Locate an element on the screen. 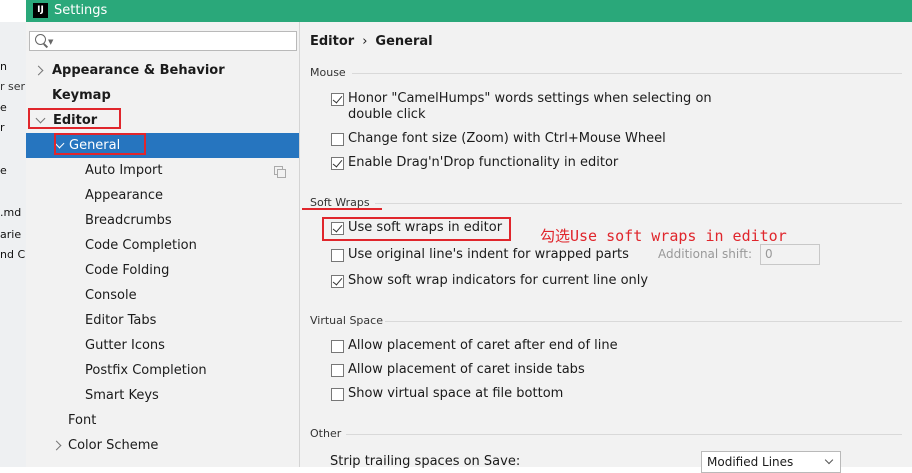 The width and height of the screenshot is (912, 473). tree-item-label: Keymap is located at coordinates (81, 95).